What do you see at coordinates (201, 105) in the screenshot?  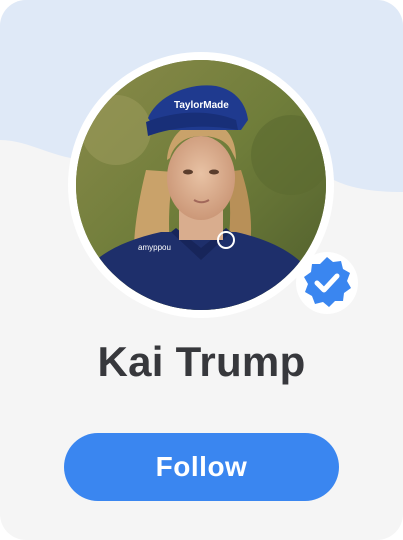 I see `svg-text: TaylorMade` at bounding box center [201, 105].